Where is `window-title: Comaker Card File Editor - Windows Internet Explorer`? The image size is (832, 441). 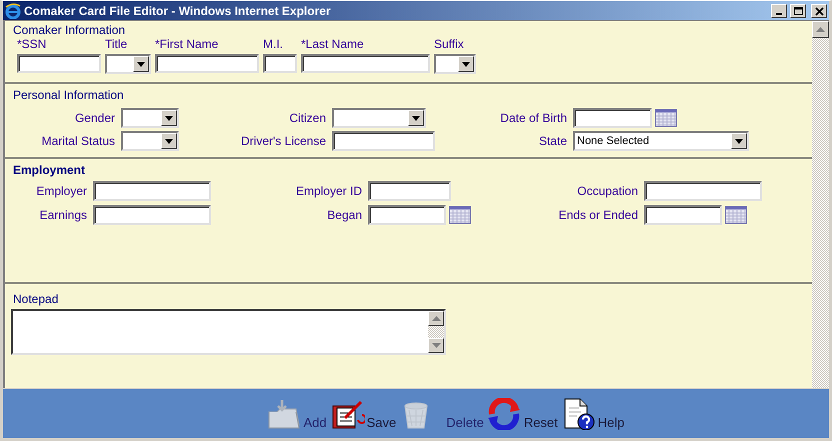
window-title: Comaker Card File Editor - Windows Internet Explorer is located at coordinates (178, 11).